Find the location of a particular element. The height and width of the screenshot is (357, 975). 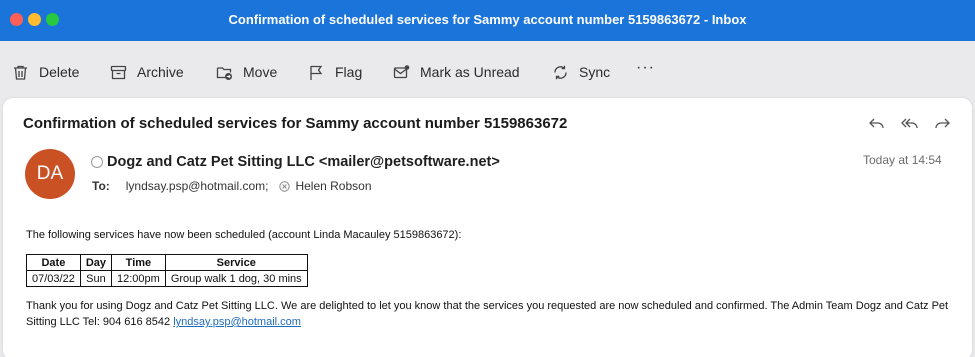

archive-button: Archive is located at coordinates (147, 72).